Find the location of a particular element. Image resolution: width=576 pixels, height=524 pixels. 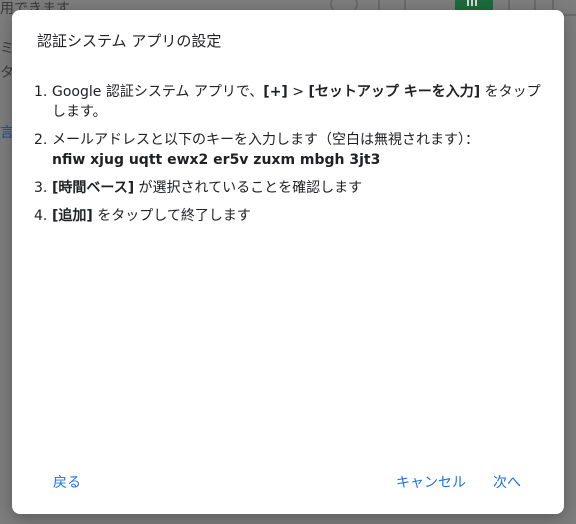

setup-key: nfiw xjug uqtt ewx2 er5v zuxm mbgh 3jt3 is located at coordinates (216, 160).